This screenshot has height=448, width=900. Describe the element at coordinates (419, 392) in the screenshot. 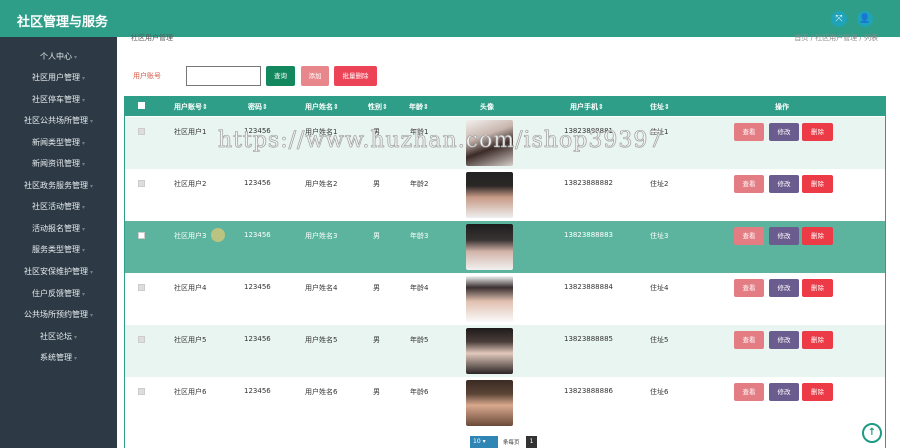

I see `age-cell: 年龄6` at that location.